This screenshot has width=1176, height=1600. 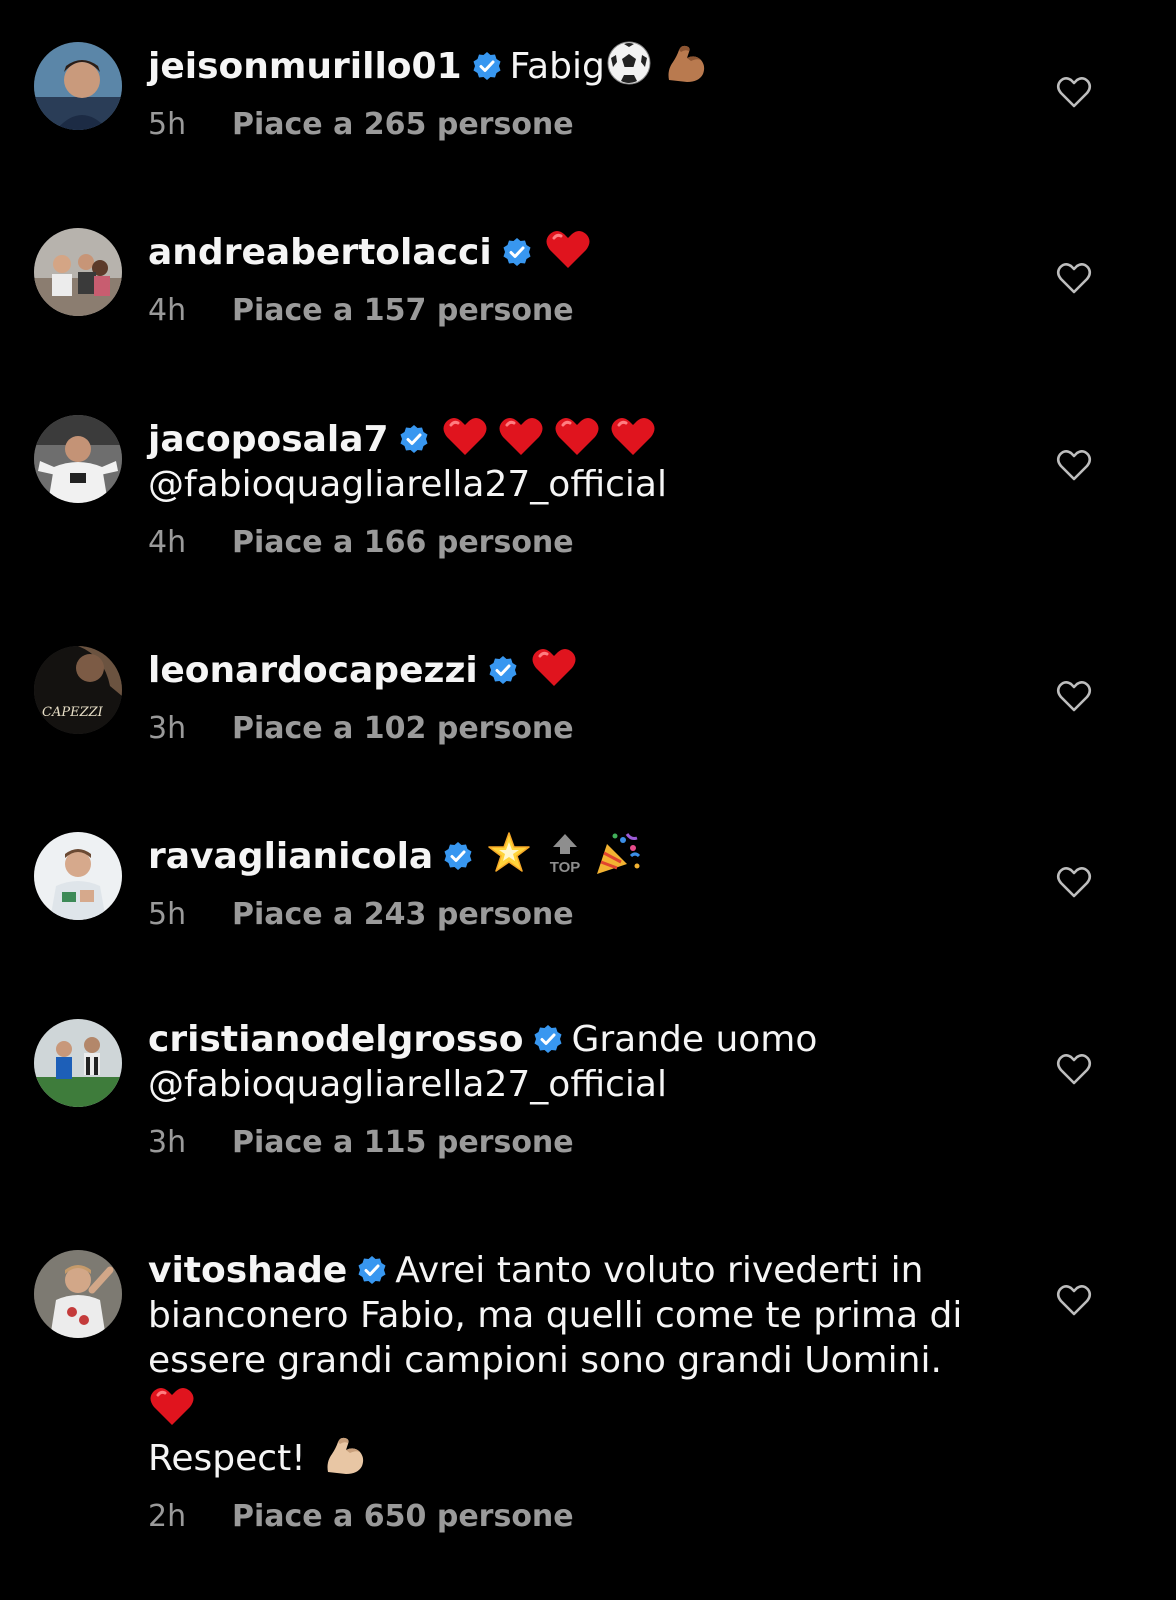 I want to click on comment-username: leonardocapezzi, so click(x=313, y=670).